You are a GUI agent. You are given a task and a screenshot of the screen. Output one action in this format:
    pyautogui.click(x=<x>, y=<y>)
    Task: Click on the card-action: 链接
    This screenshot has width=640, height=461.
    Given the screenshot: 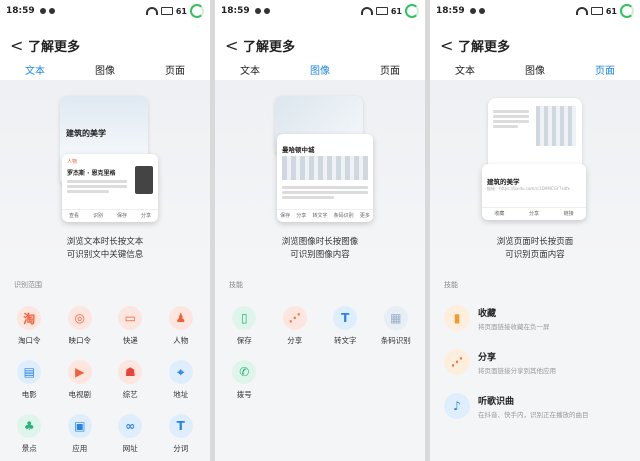 What is the action you would take?
    pyautogui.click(x=569, y=213)
    